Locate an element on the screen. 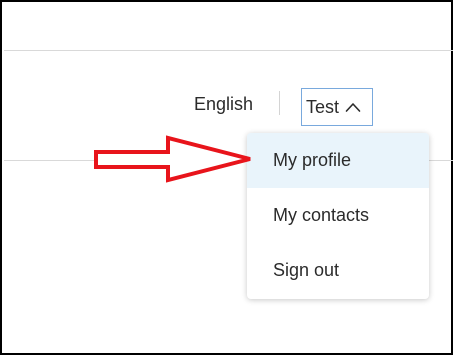 Image resolution: width=453 pixels, height=355 pixels. header-separator is located at coordinates (279, 103).